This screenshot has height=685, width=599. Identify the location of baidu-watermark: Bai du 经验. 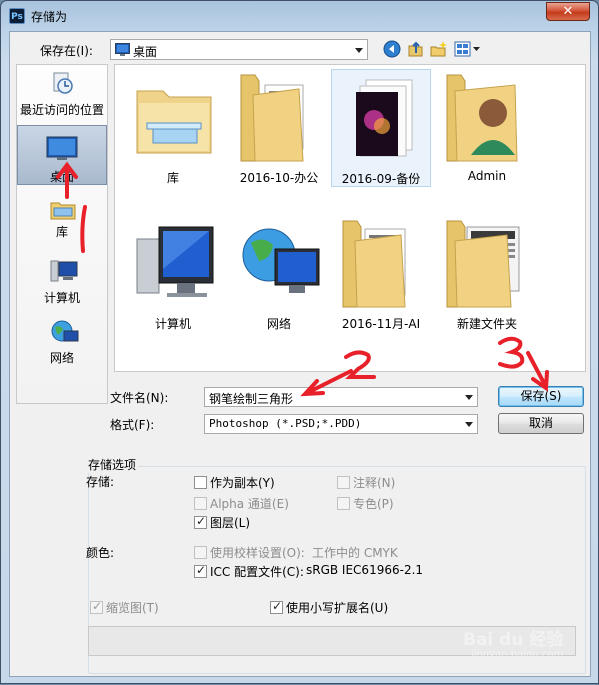
(513, 640).